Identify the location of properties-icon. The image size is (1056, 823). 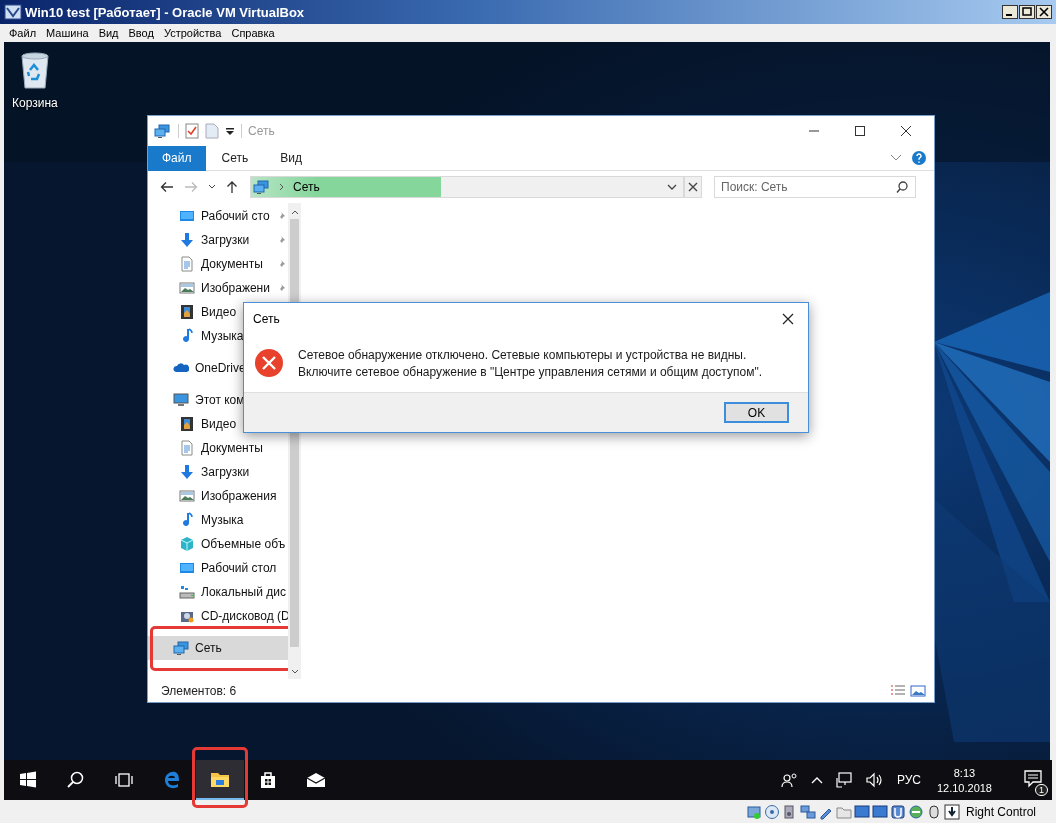
(192, 131).